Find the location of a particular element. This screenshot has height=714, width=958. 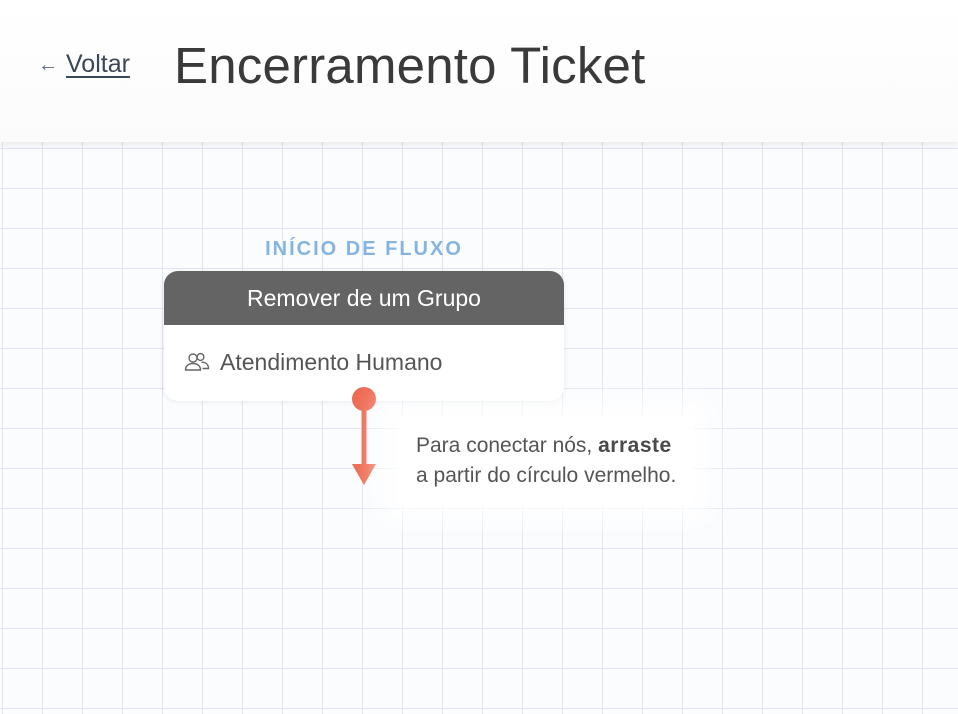

node-header: Remover de um Grupo is located at coordinates (364, 298).